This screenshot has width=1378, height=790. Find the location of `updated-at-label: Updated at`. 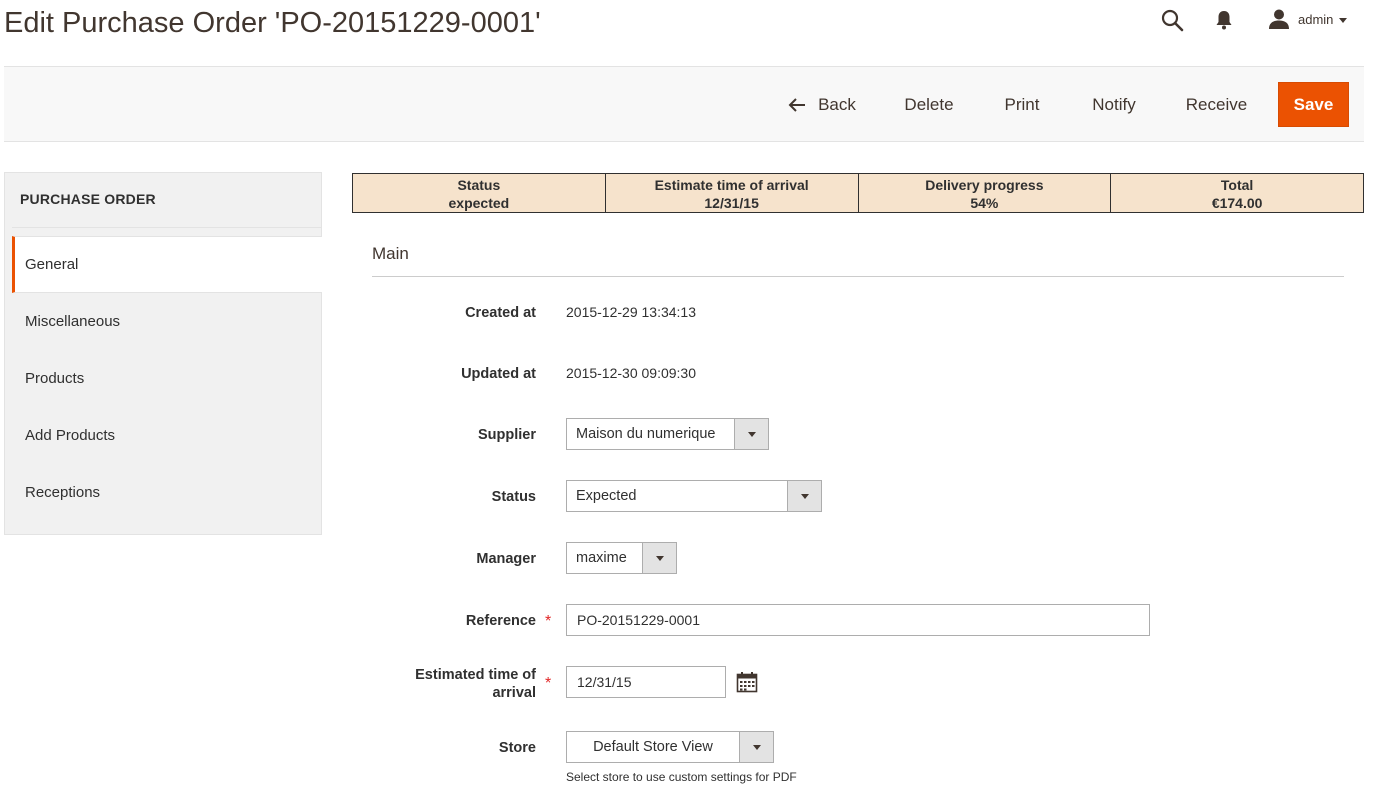

updated-at-label: Updated at is located at coordinates (498, 374).